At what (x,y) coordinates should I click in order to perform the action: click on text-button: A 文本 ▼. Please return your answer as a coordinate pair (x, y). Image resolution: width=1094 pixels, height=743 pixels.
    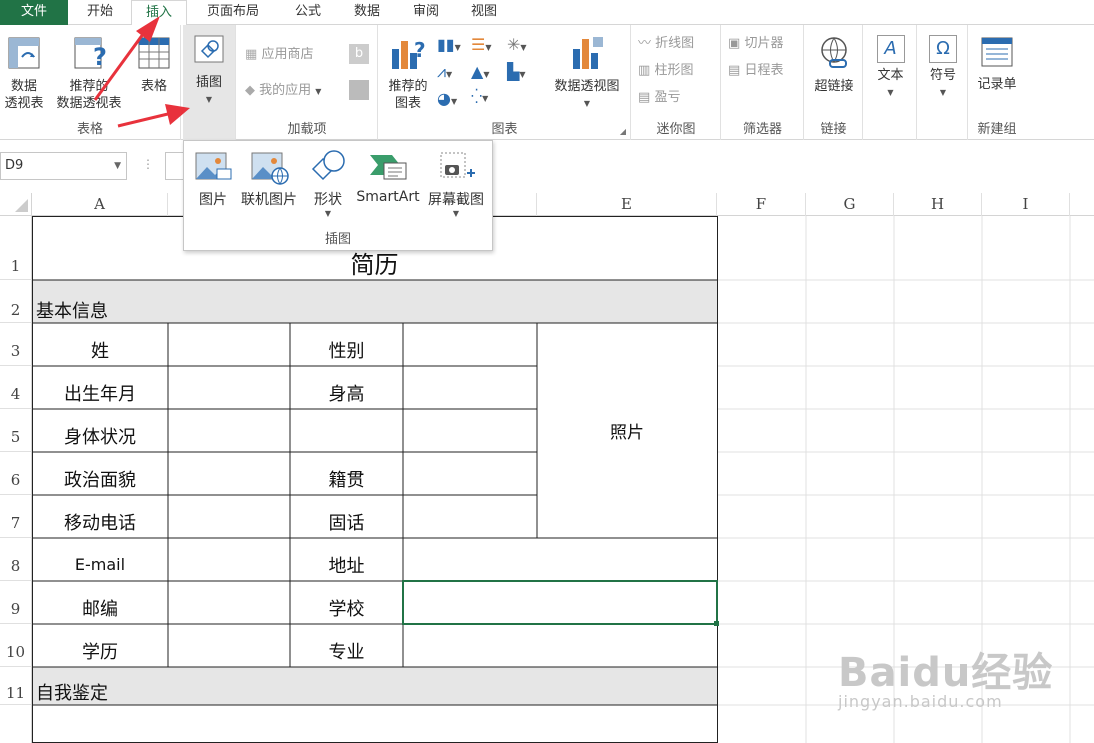
    Looking at the image, I should click on (890, 68).